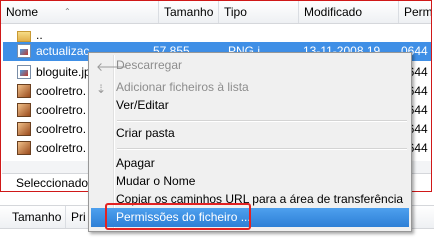 This screenshot has height=250, width=434. I want to click on file-list-header: Nome ⌃ Tamanho Tipo Modificado Perm, so click(216, 12).